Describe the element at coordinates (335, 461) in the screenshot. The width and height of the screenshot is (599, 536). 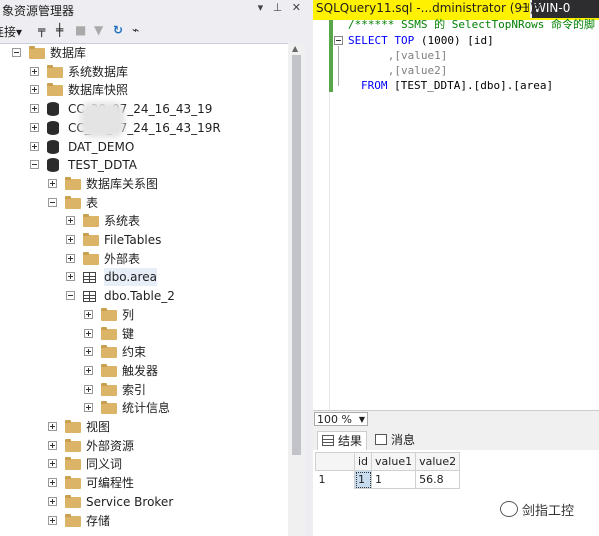
I see `grid-corner` at that location.